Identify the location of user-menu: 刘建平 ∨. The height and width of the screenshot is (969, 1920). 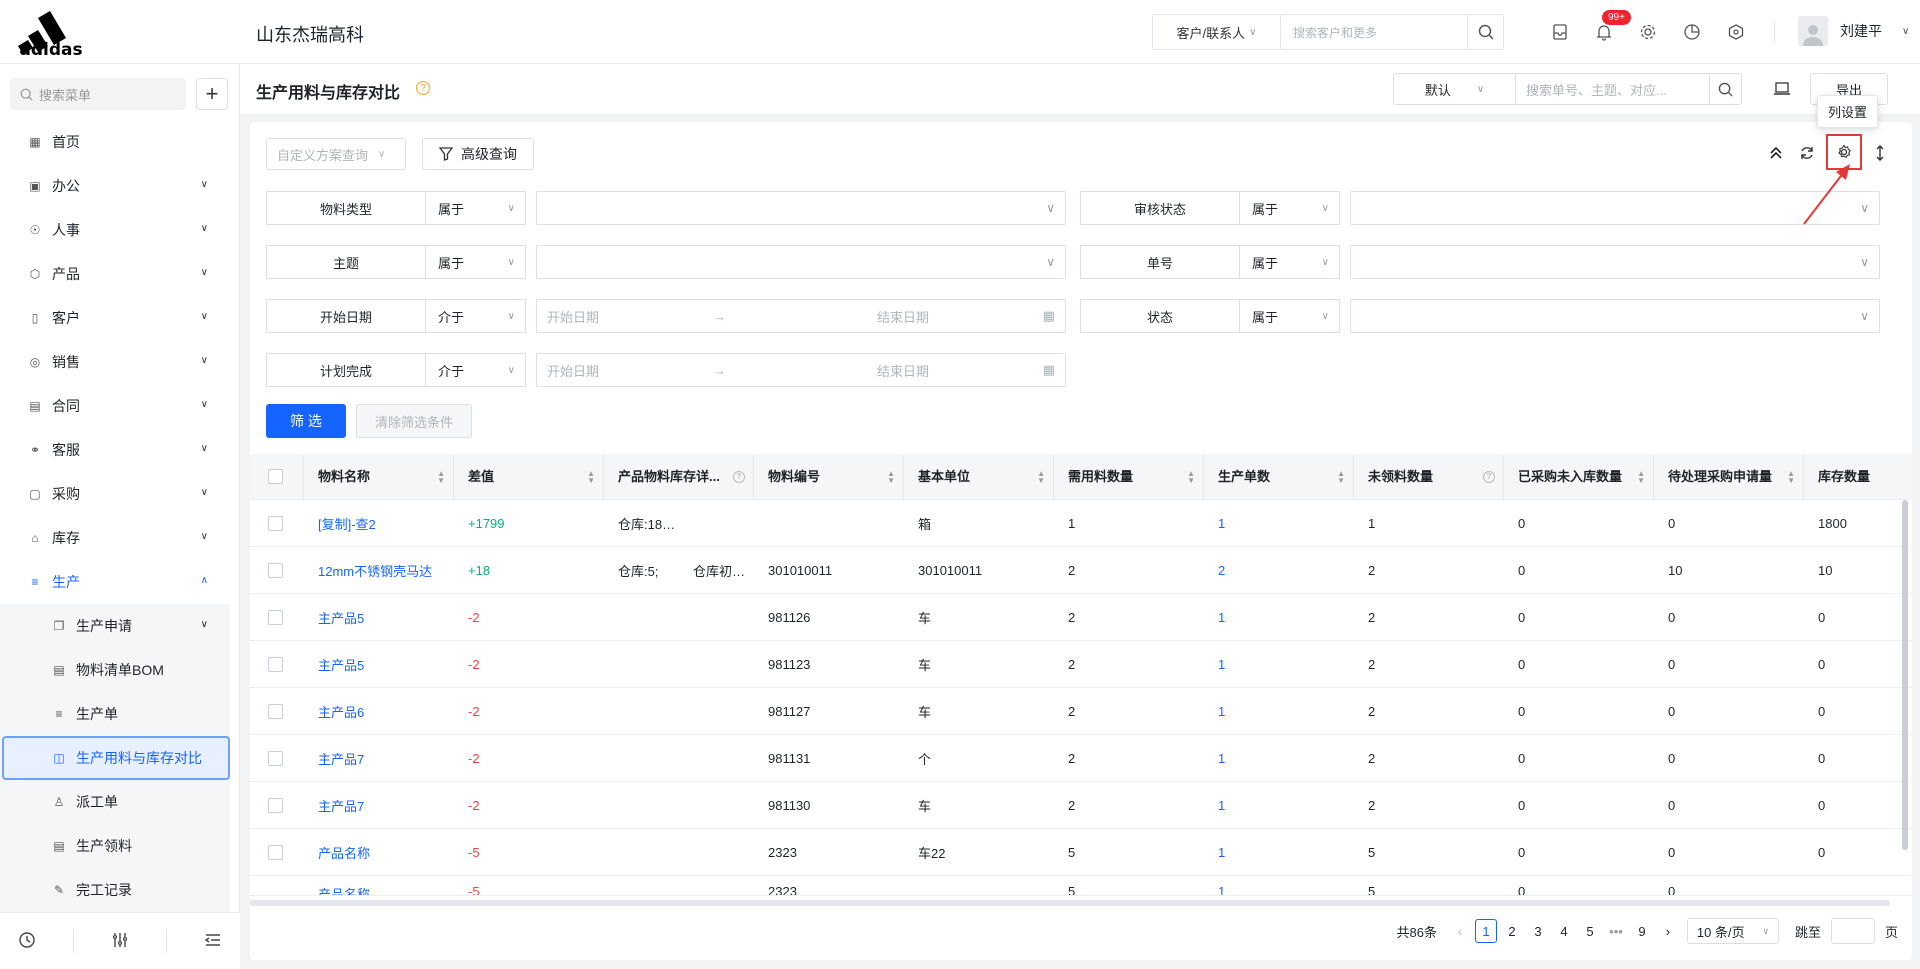
(1853, 31).